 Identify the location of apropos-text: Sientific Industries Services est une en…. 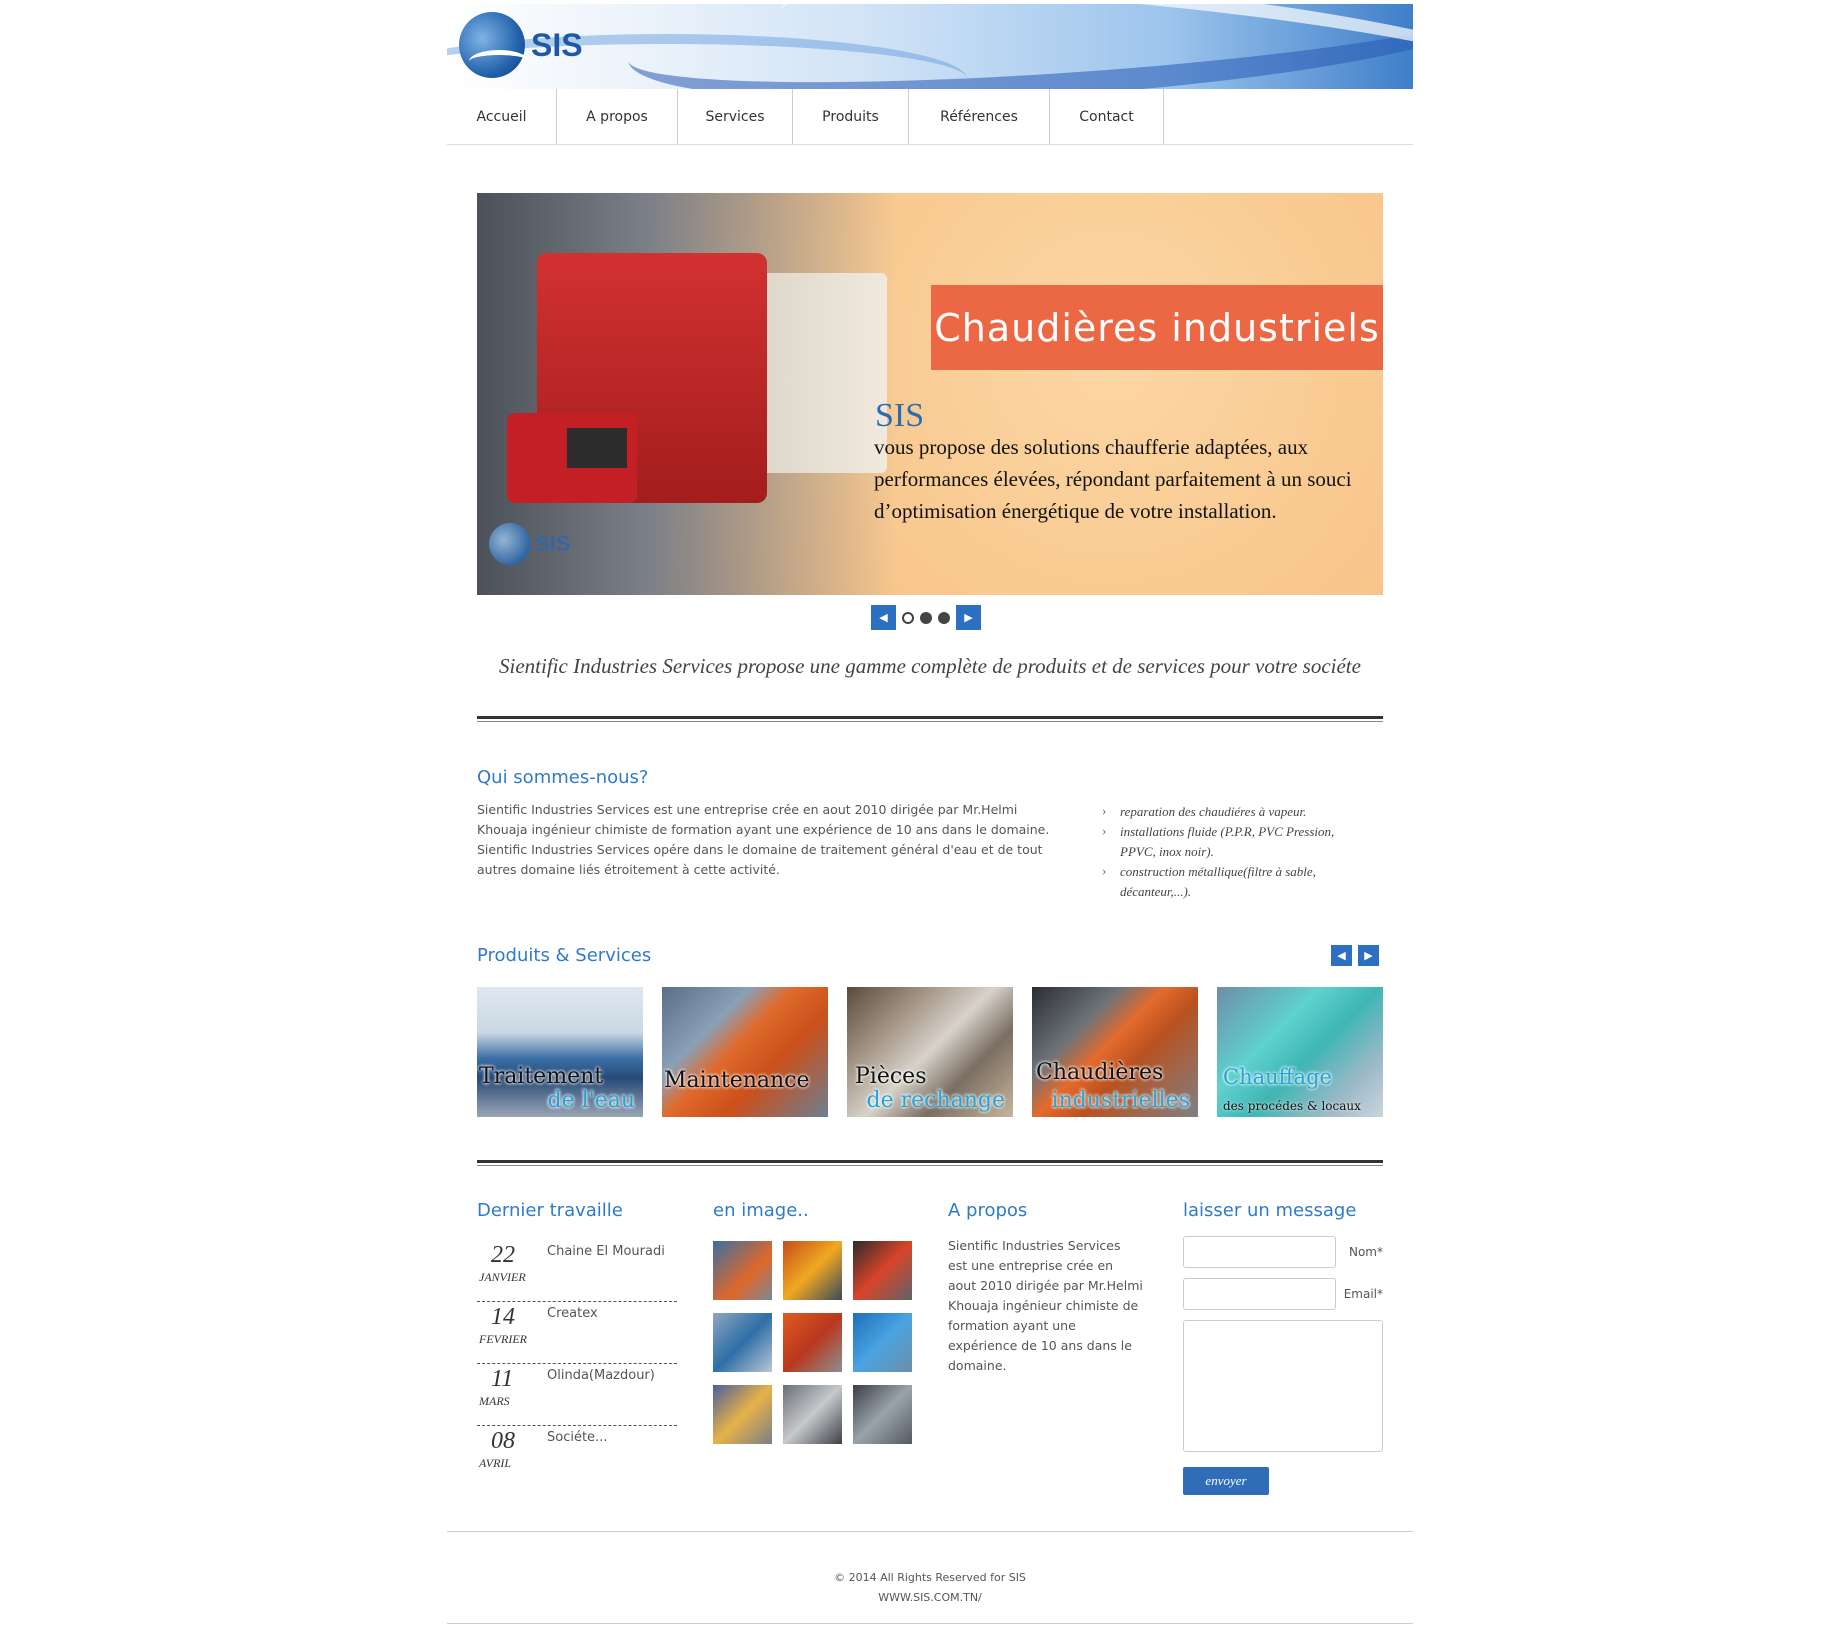
(1045, 1305).